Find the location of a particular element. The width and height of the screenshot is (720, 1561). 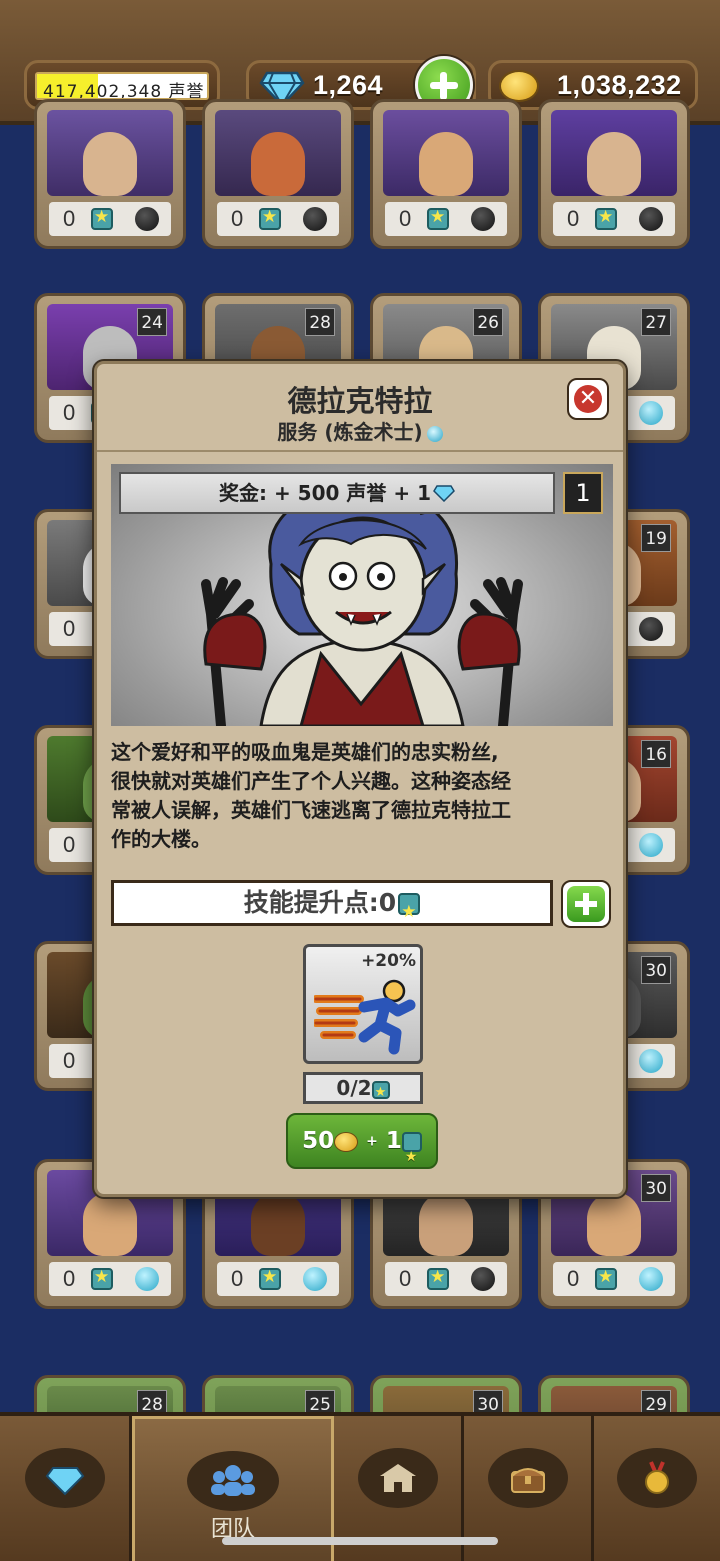

speed-skill-tile: +20% is located at coordinates (363, 1004).